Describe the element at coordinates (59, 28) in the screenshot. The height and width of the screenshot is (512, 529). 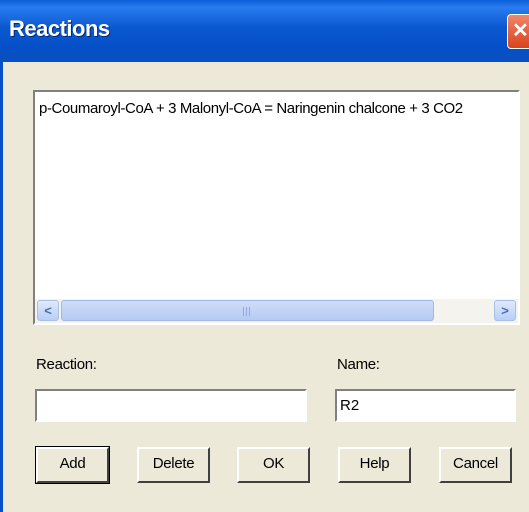
I see `window-title: Reactions` at that location.